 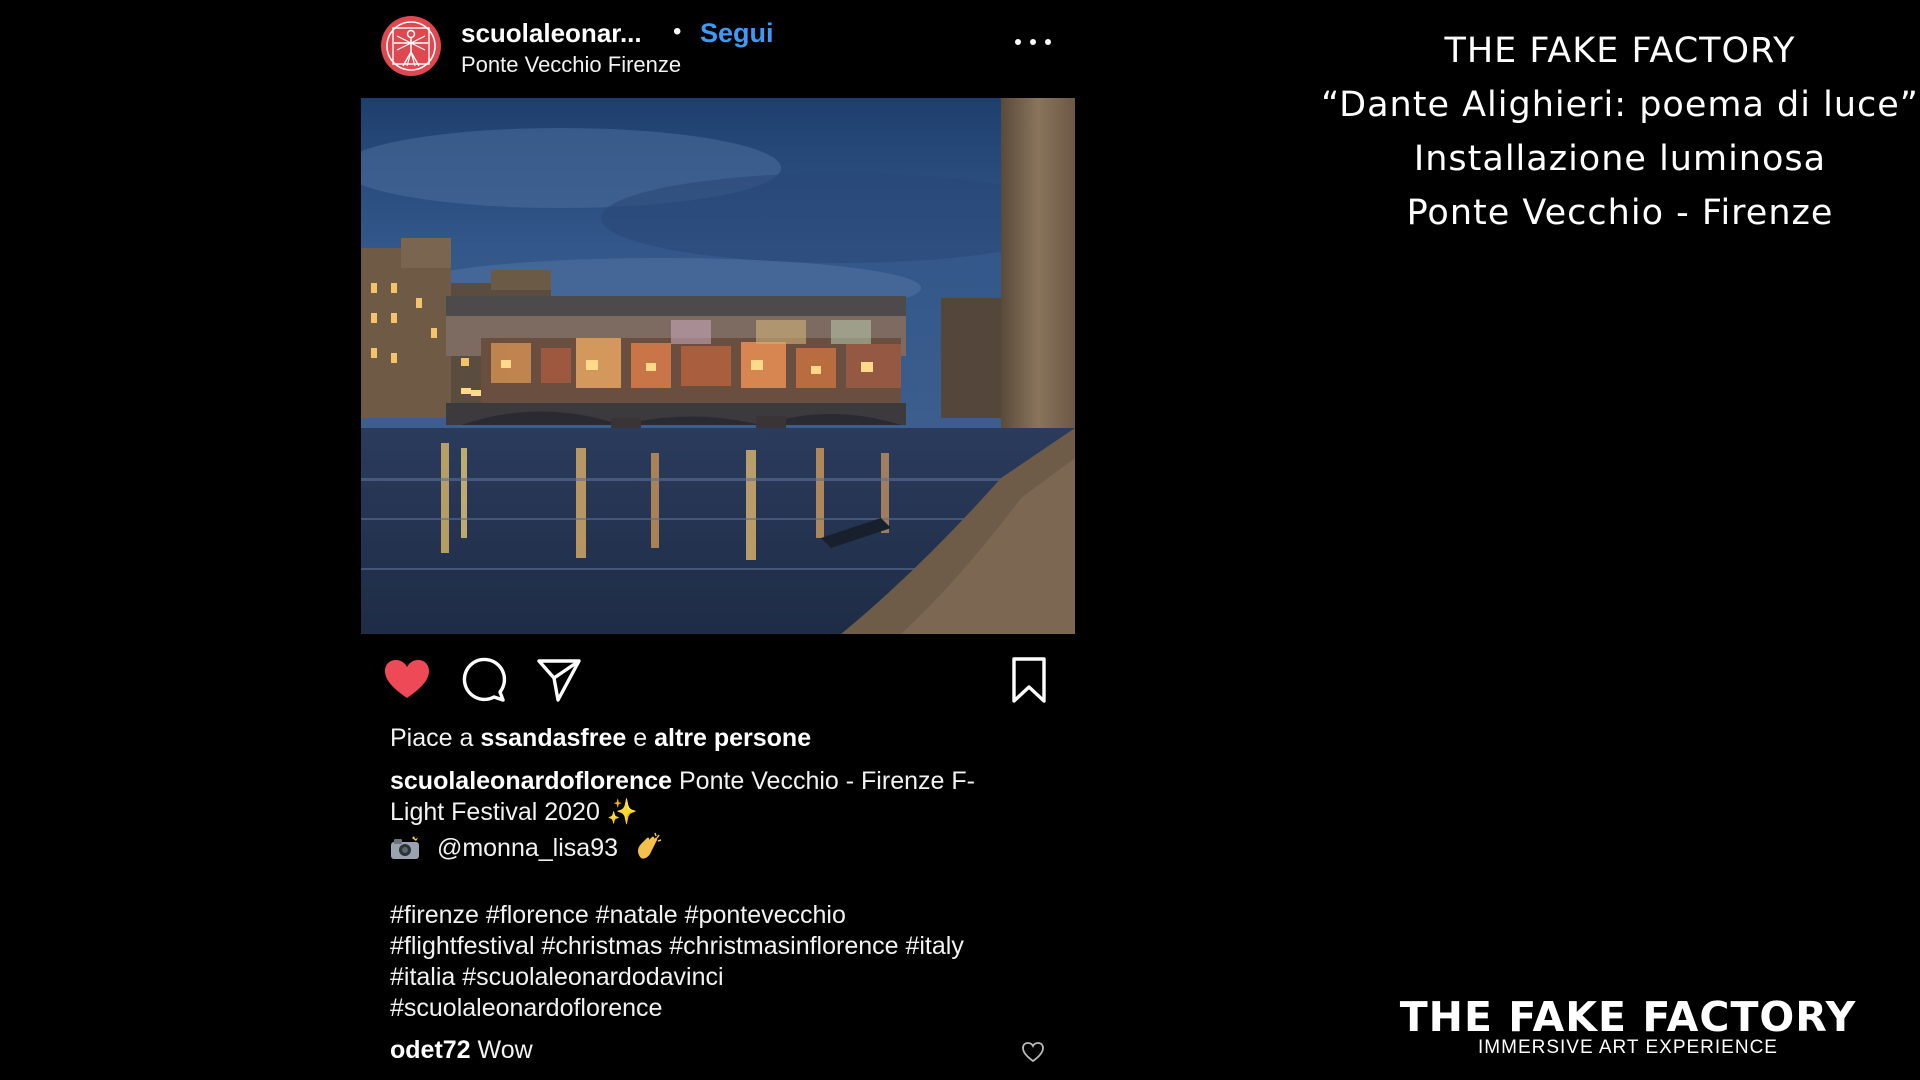 I want to click on more-options-icon, so click(x=1033, y=42).